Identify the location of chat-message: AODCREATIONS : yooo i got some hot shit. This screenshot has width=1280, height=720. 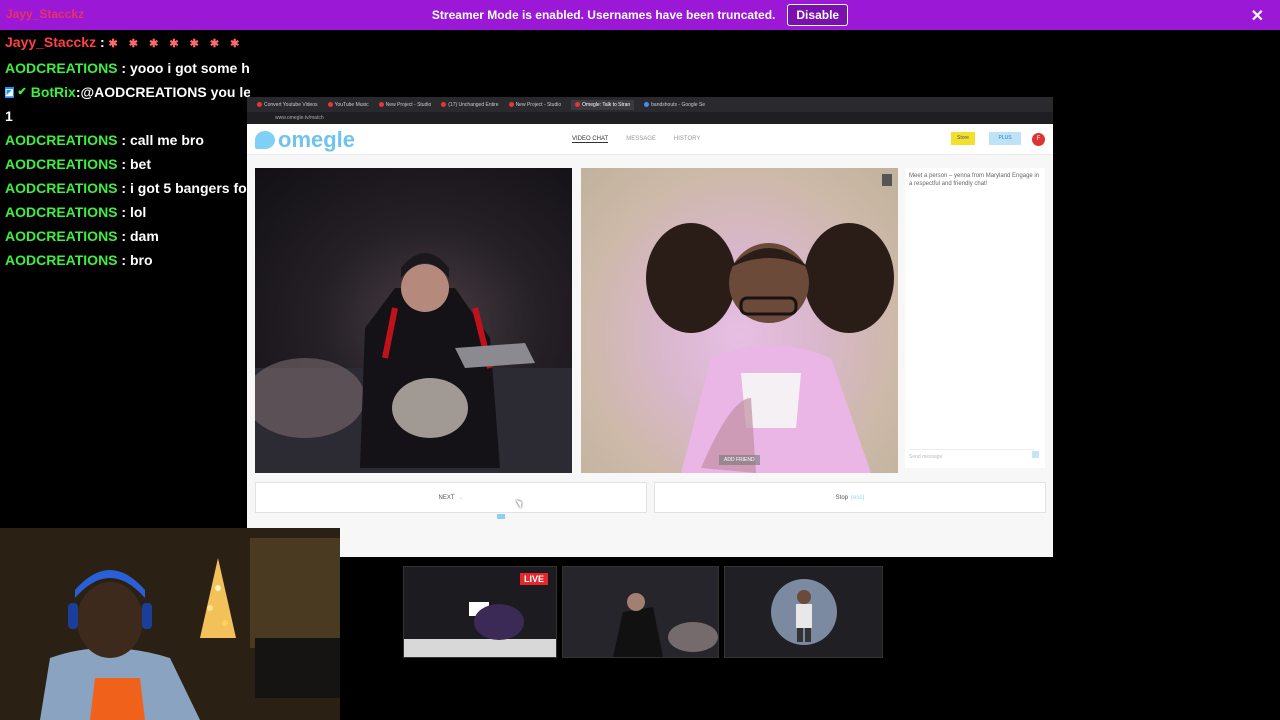
(125, 68).